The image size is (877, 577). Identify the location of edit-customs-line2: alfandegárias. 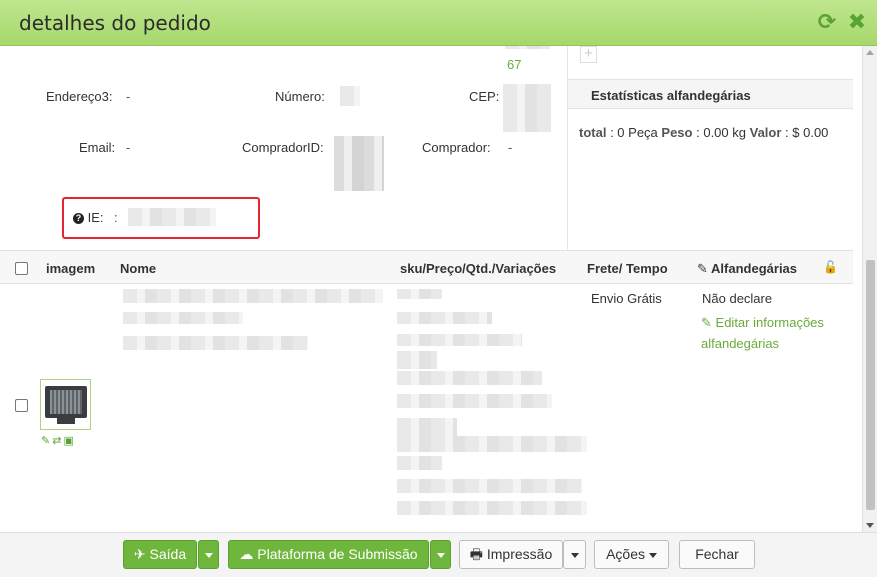
(740, 343).